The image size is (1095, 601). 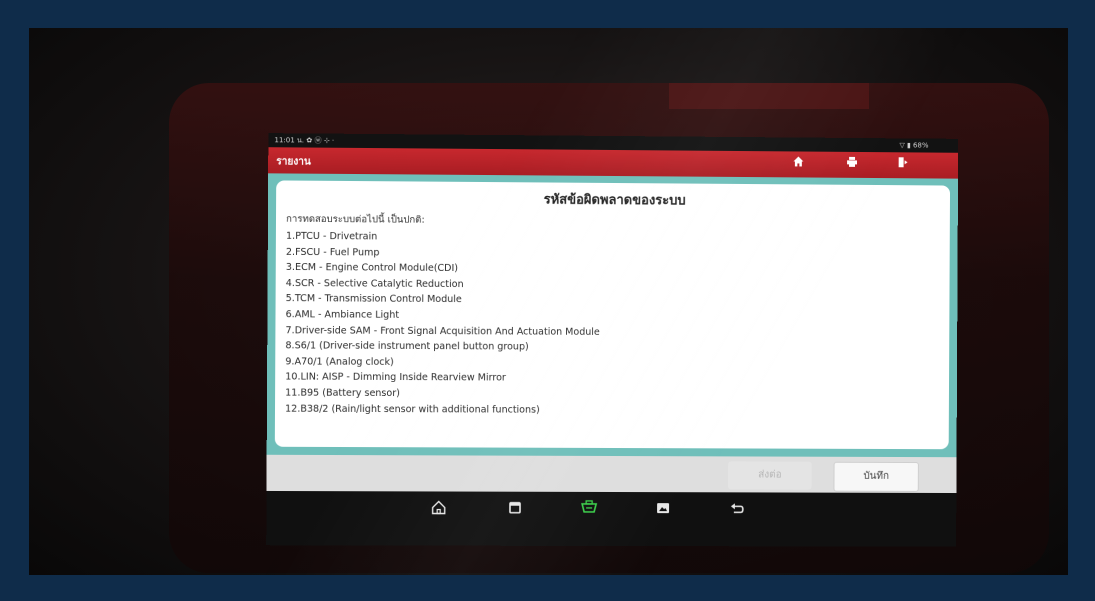 What do you see at coordinates (852, 165) in the screenshot?
I see `print-icon` at bounding box center [852, 165].